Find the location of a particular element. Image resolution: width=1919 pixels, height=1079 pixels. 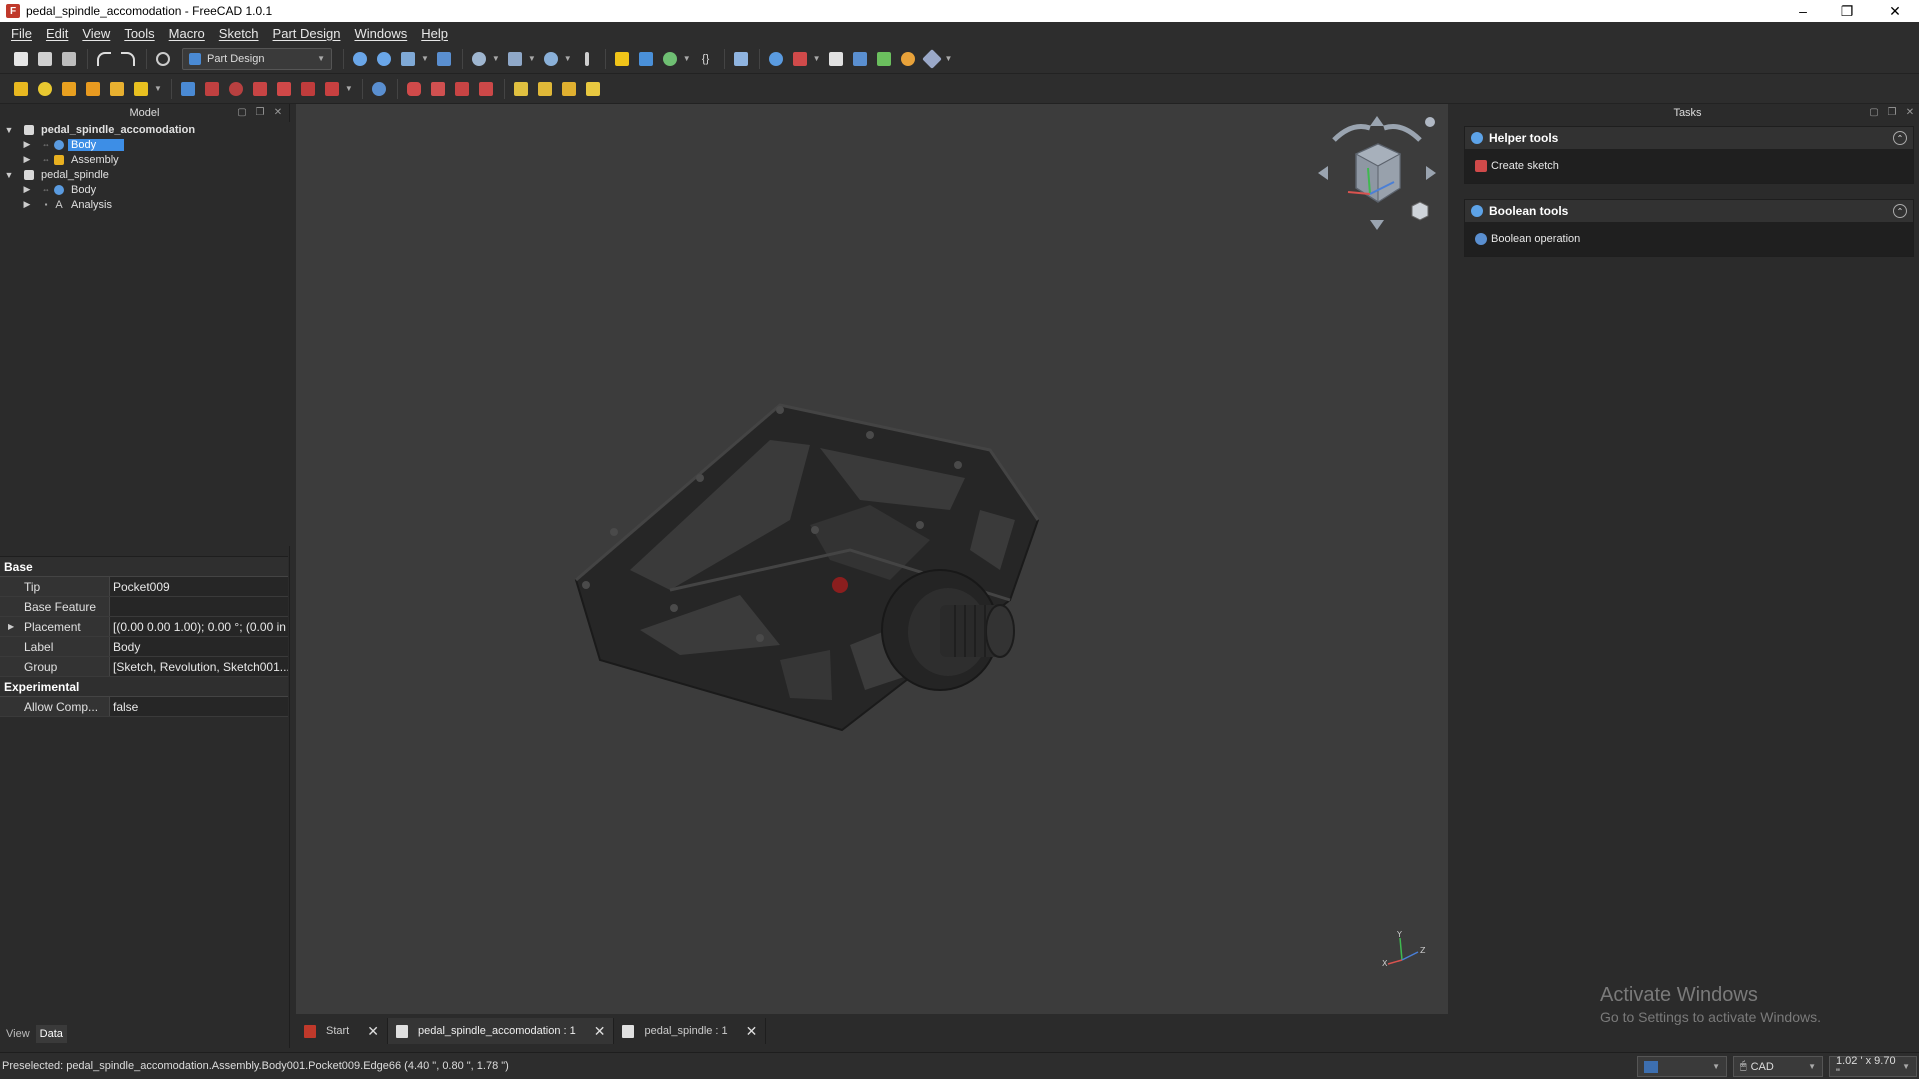

tree-item: ▼ pedal_spindle is located at coordinates (145, 174).